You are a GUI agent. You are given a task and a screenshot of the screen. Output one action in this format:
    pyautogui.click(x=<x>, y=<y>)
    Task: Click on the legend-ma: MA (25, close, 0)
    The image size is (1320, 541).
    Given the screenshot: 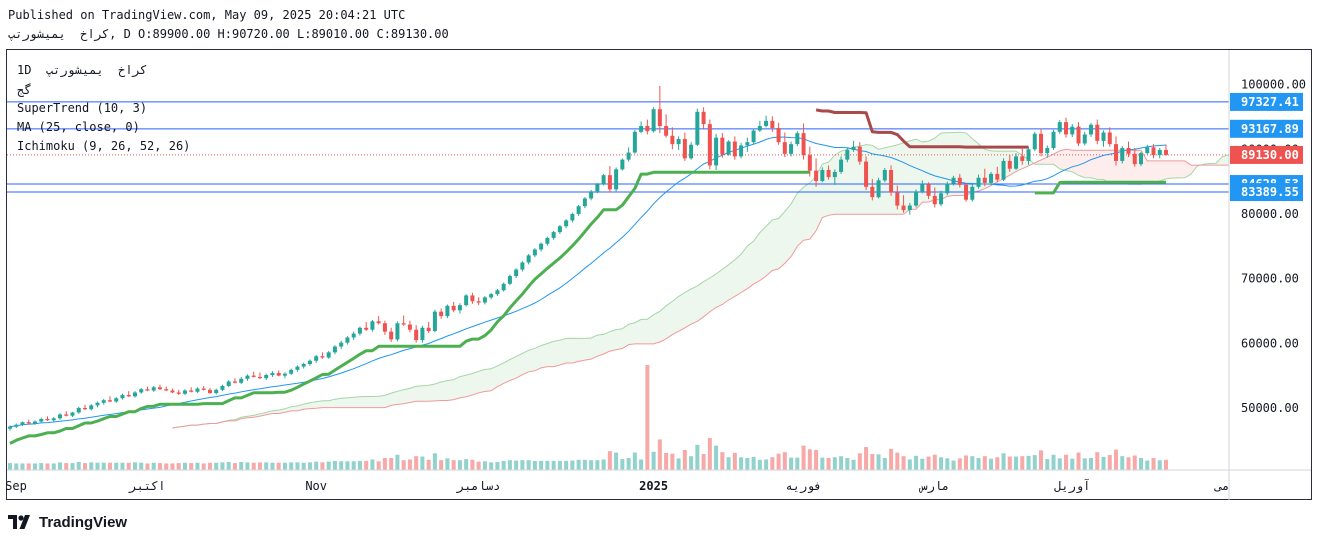 What is the action you would take?
    pyautogui.click(x=78, y=127)
    